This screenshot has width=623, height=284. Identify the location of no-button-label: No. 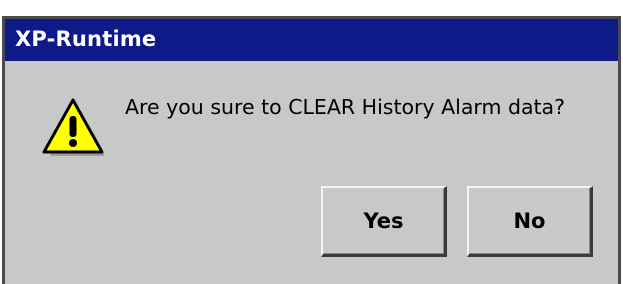
(529, 221).